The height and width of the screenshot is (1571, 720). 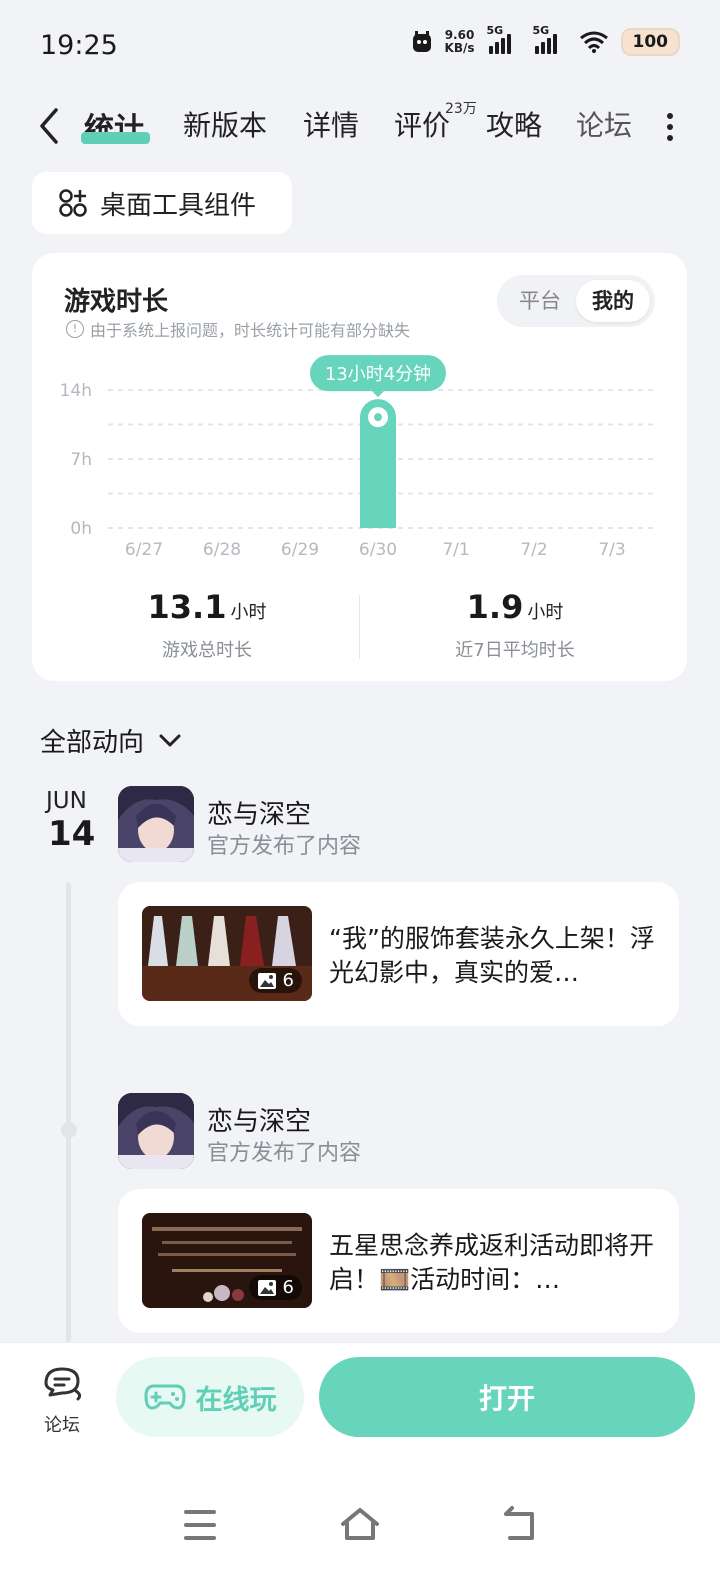 I want to click on top-tab-bar: 统计 新版本 详情 评价 攻略 论坛, so click(x=360, y=128).